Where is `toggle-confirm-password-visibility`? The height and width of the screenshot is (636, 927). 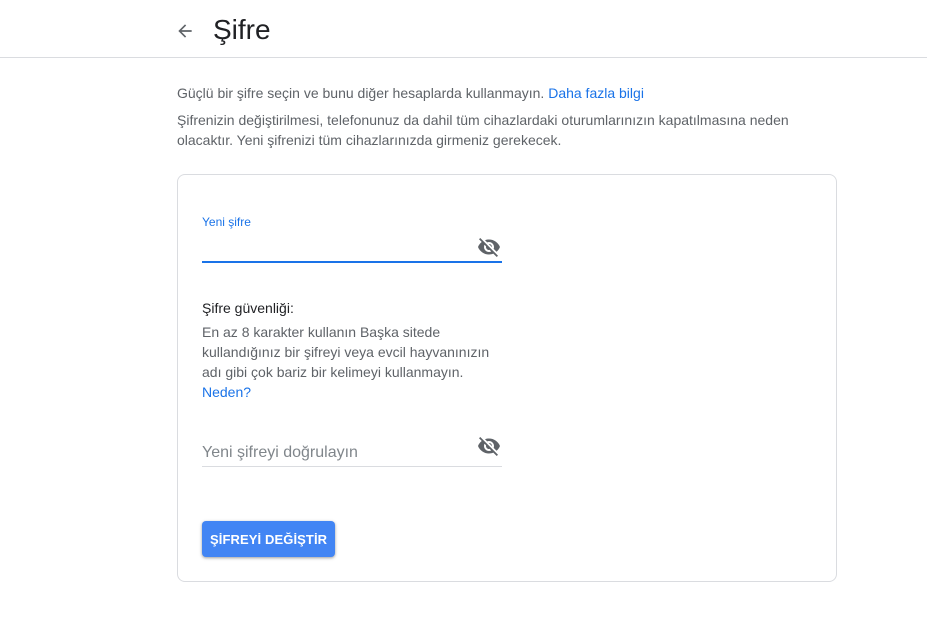 toggle-confirm-password-visibility is located at coordinates (489, 446).